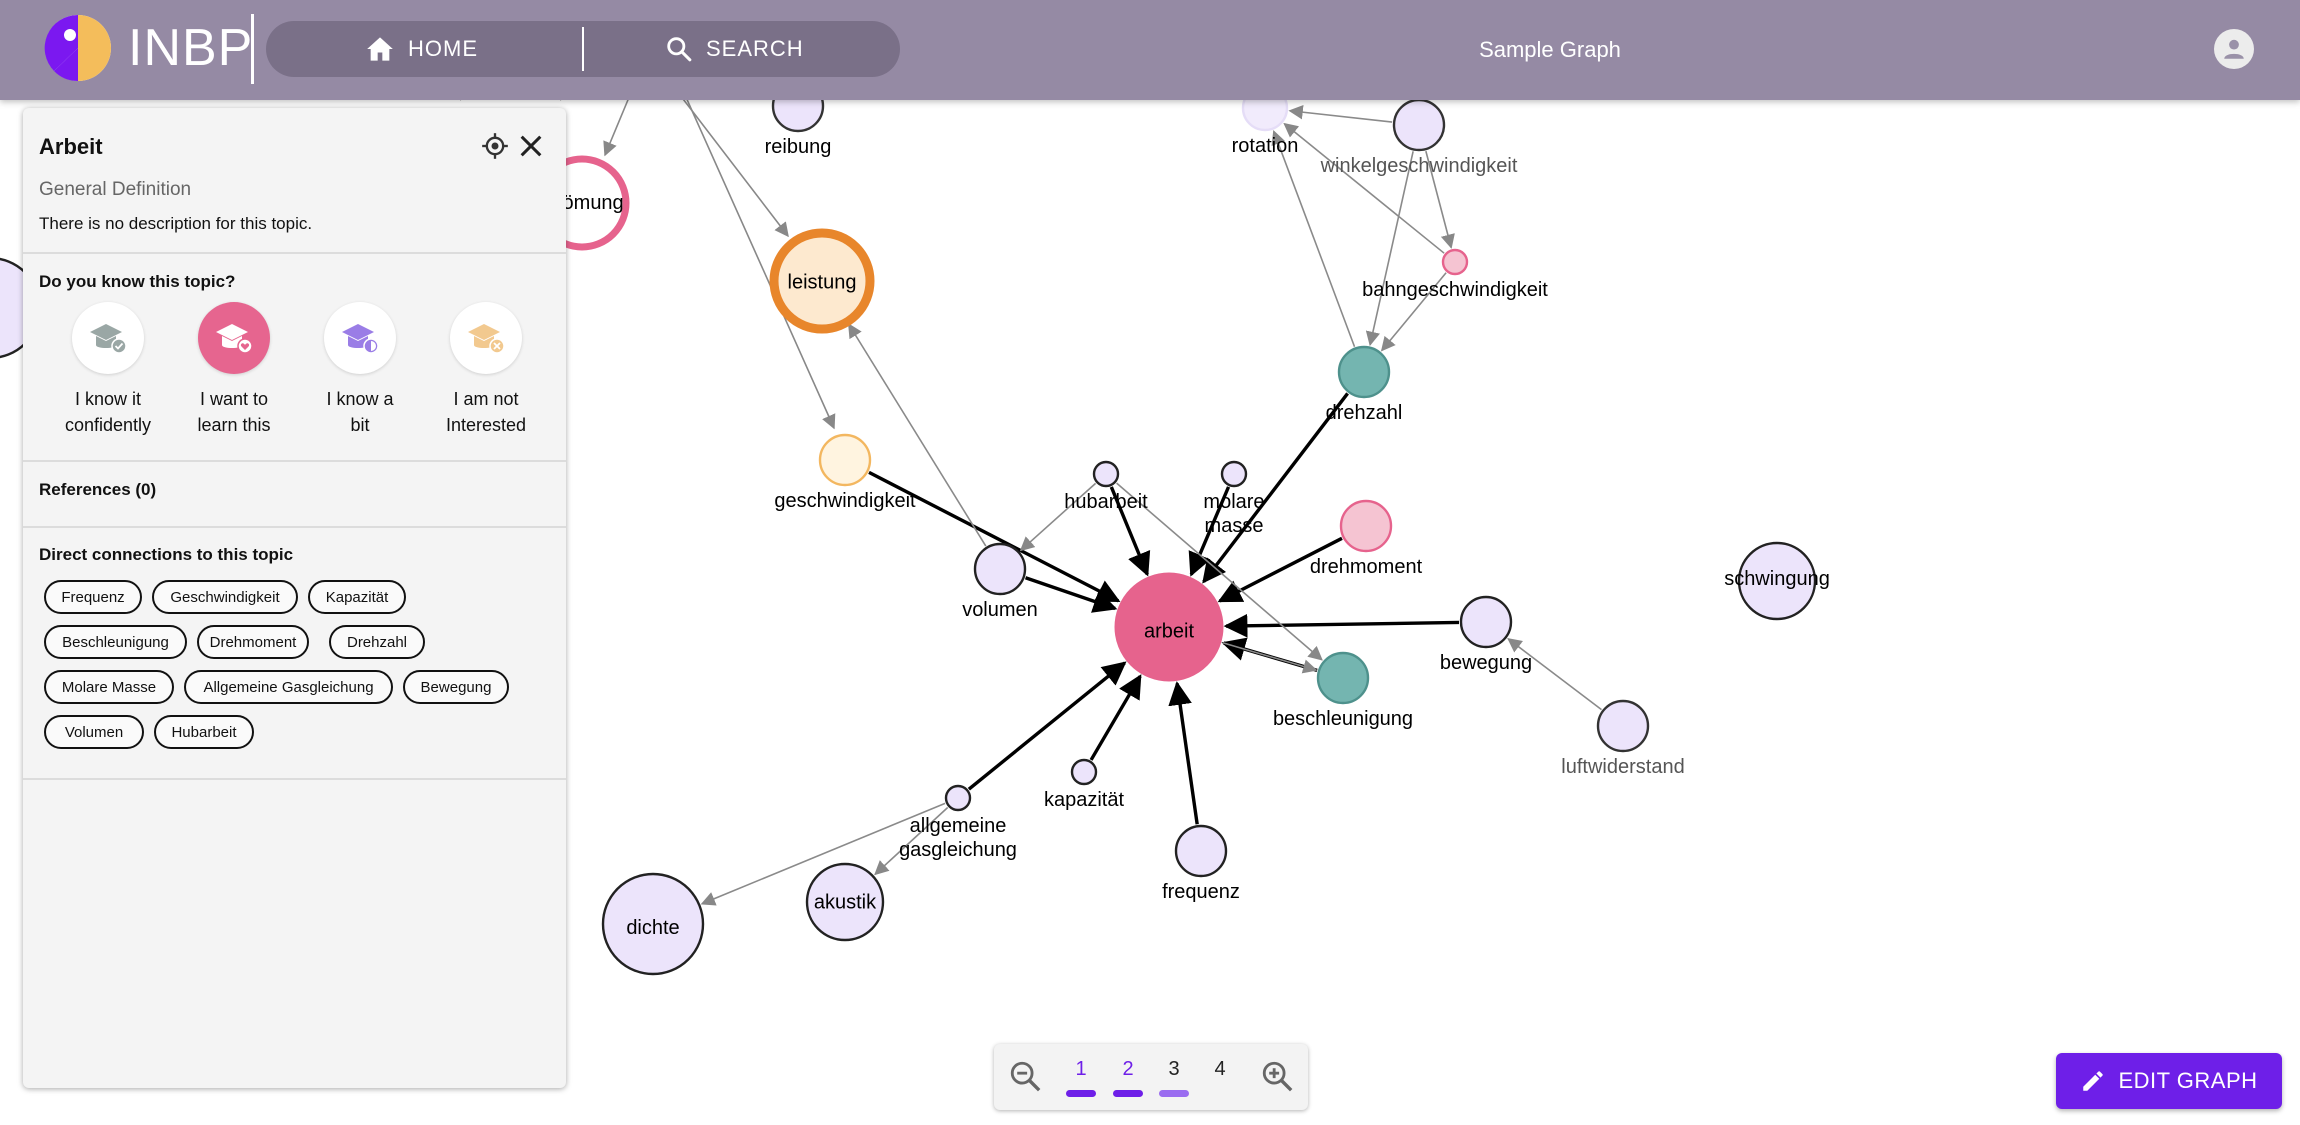 Image resolution: width=2300 pixels, height=1125 pixels. Describe the element at coordinates (71, 146) in the screenshot. I see `topic-title: Arbeit` at that location.